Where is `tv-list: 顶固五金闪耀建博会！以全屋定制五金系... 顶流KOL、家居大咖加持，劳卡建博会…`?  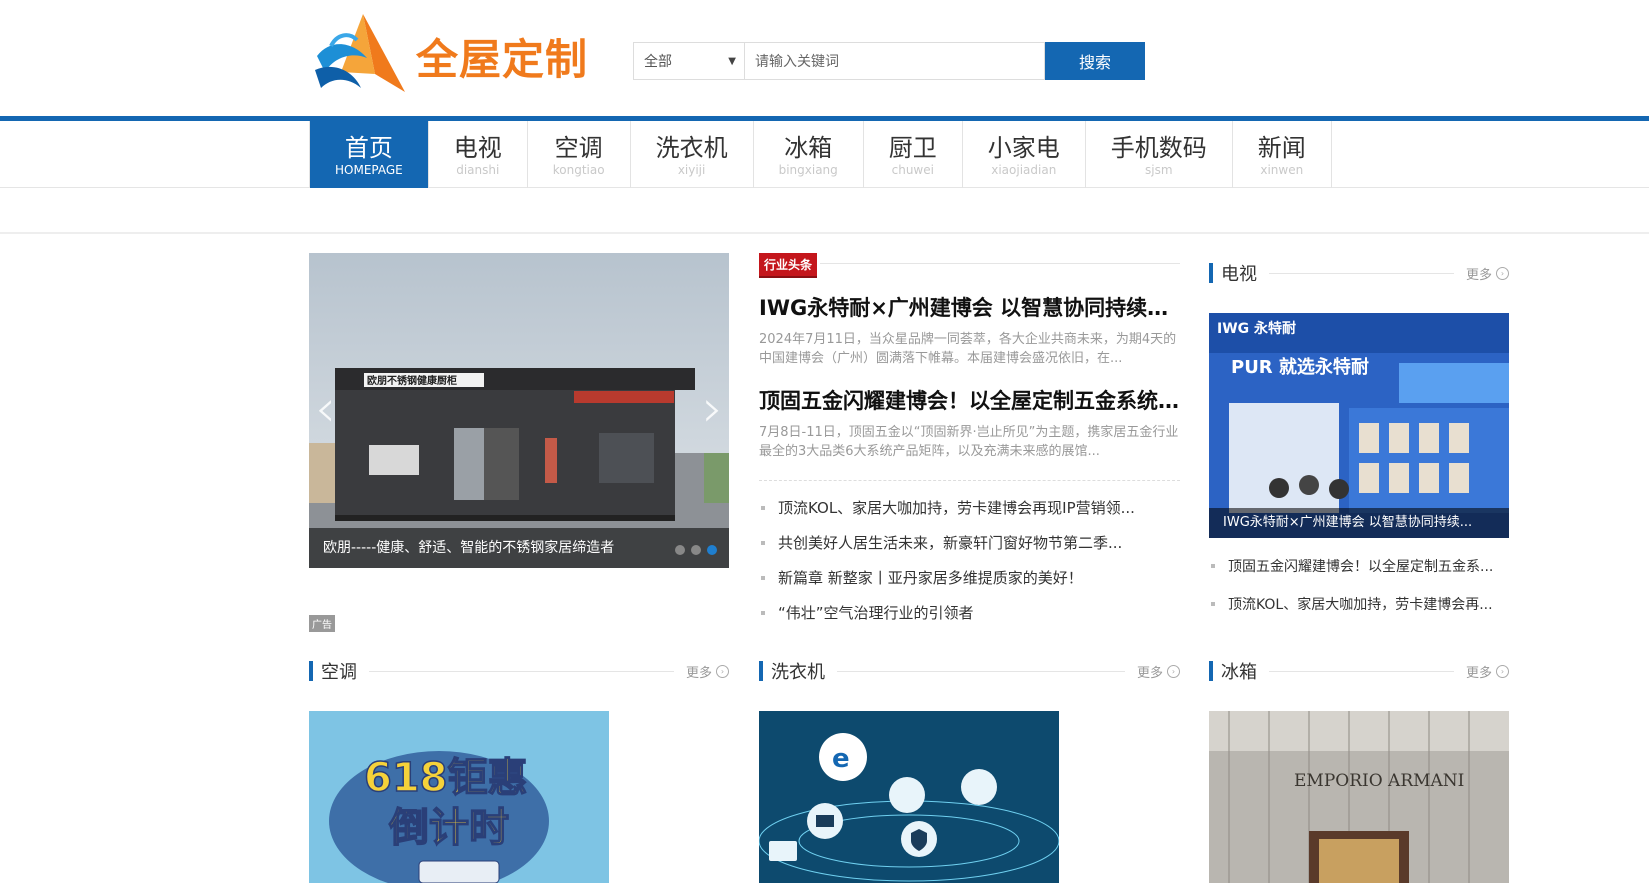 tv-list: 顶固五金闪耀建博会！以全屋定制五金系... 顶流KOL、家居大咖加持，劳卡建博会… is located at coordinates (1359, 594).